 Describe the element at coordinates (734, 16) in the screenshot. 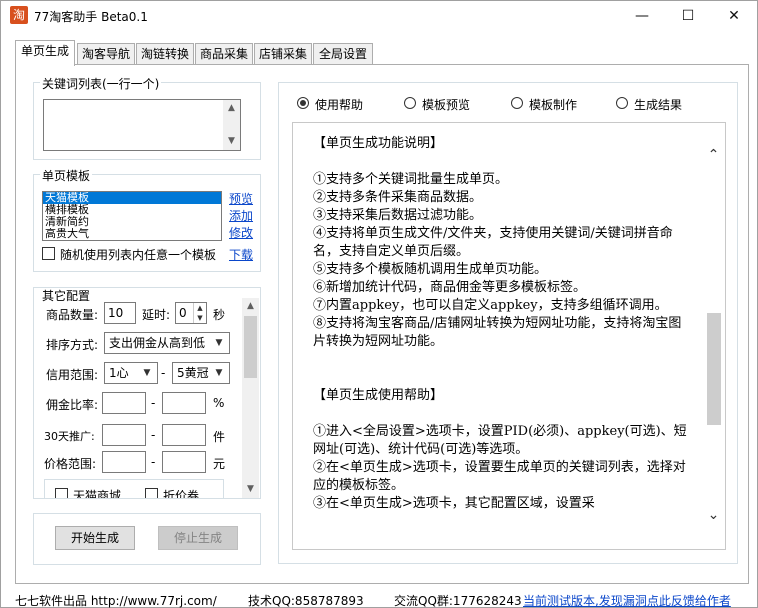

I see `close-button: ✕` at that location.